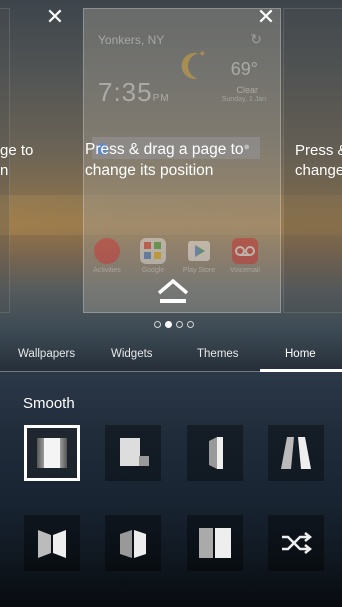 The image size is (342, 607). I want to click on random-effect-icon, so click(297, 543).